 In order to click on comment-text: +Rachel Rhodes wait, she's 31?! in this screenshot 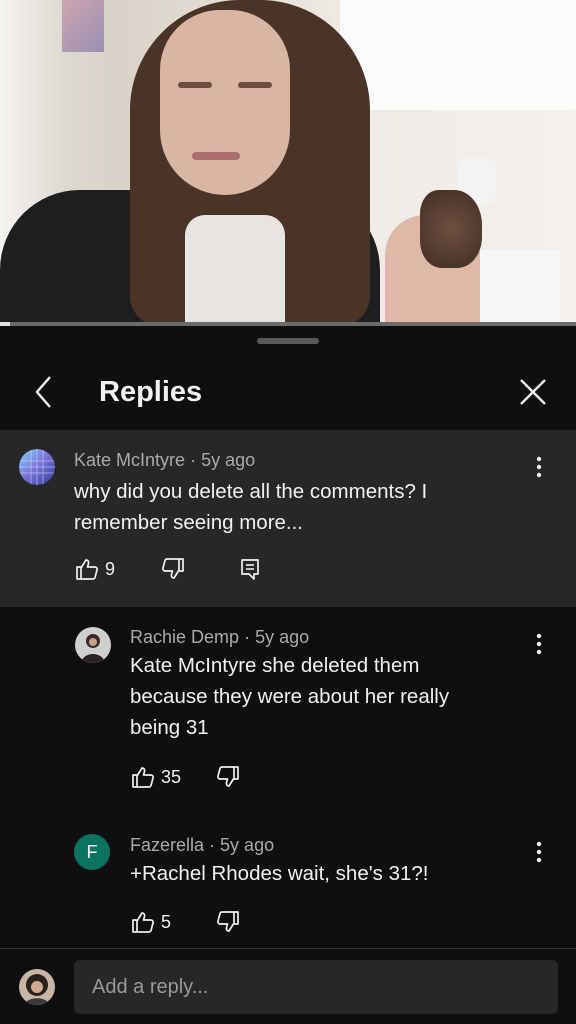, I will do `click(279, 873)`.